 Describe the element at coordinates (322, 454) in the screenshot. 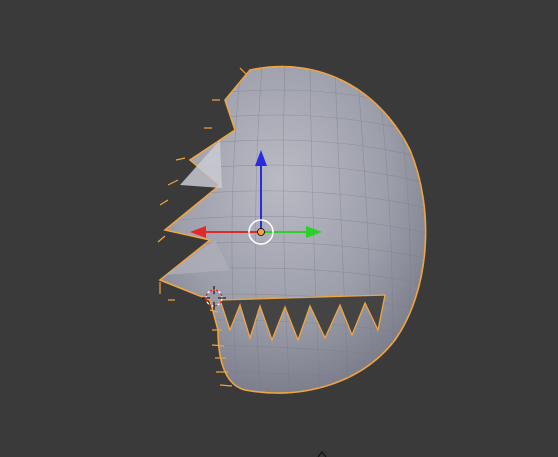

I see `scene-object-marker-icon` at that location.